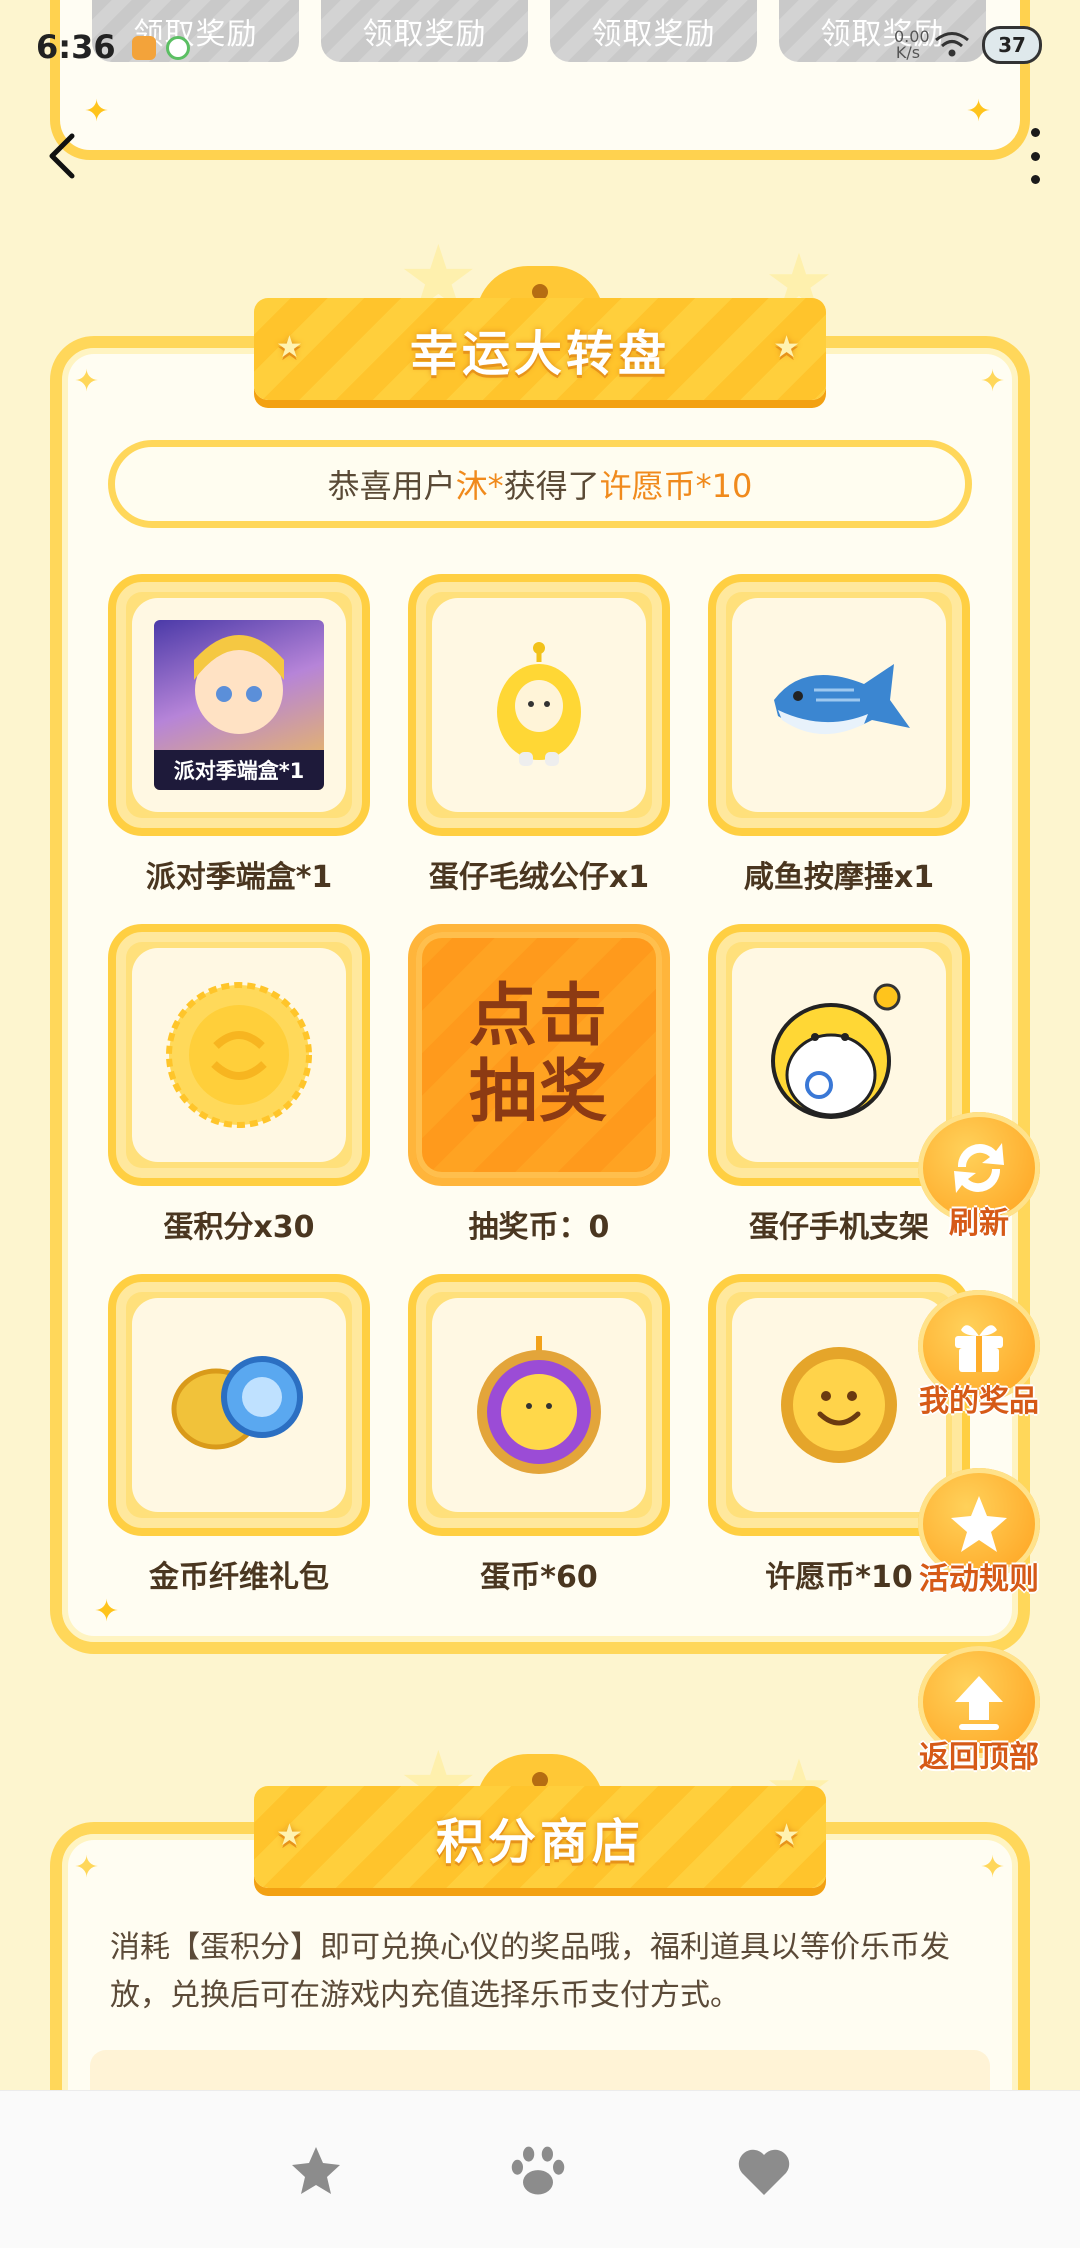 The height and width of the screenshot is (2248, 1080). What do you see at coordinates (539, 1405) in the screenshot?
I see `egg-coin-icon` at bounding box center [539, 1405].